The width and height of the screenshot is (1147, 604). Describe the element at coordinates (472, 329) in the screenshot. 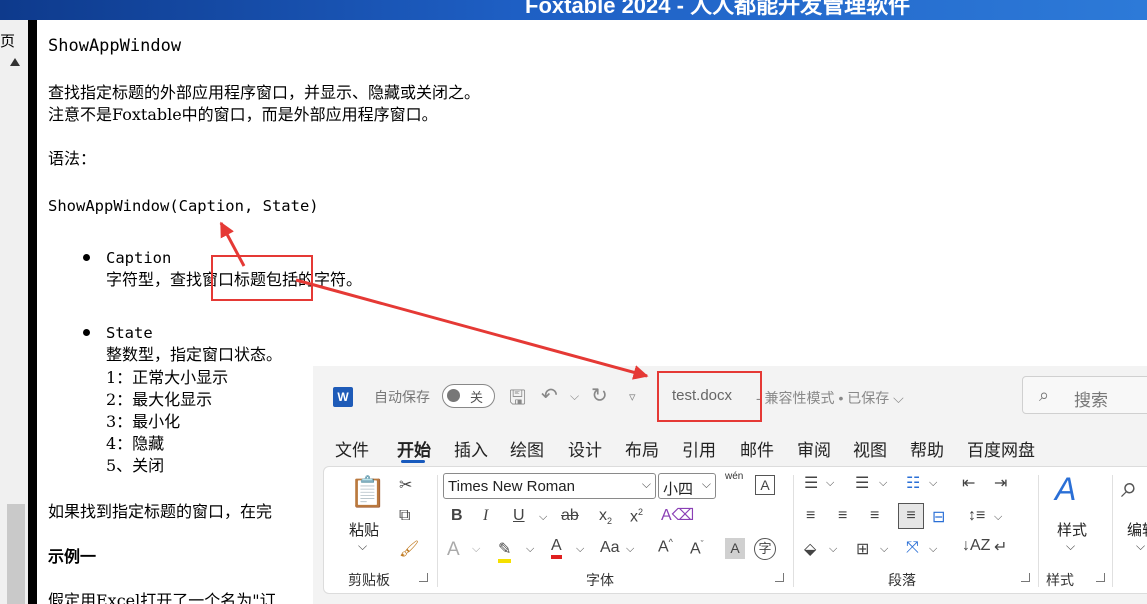

I see `arrow-to-title` at that location.